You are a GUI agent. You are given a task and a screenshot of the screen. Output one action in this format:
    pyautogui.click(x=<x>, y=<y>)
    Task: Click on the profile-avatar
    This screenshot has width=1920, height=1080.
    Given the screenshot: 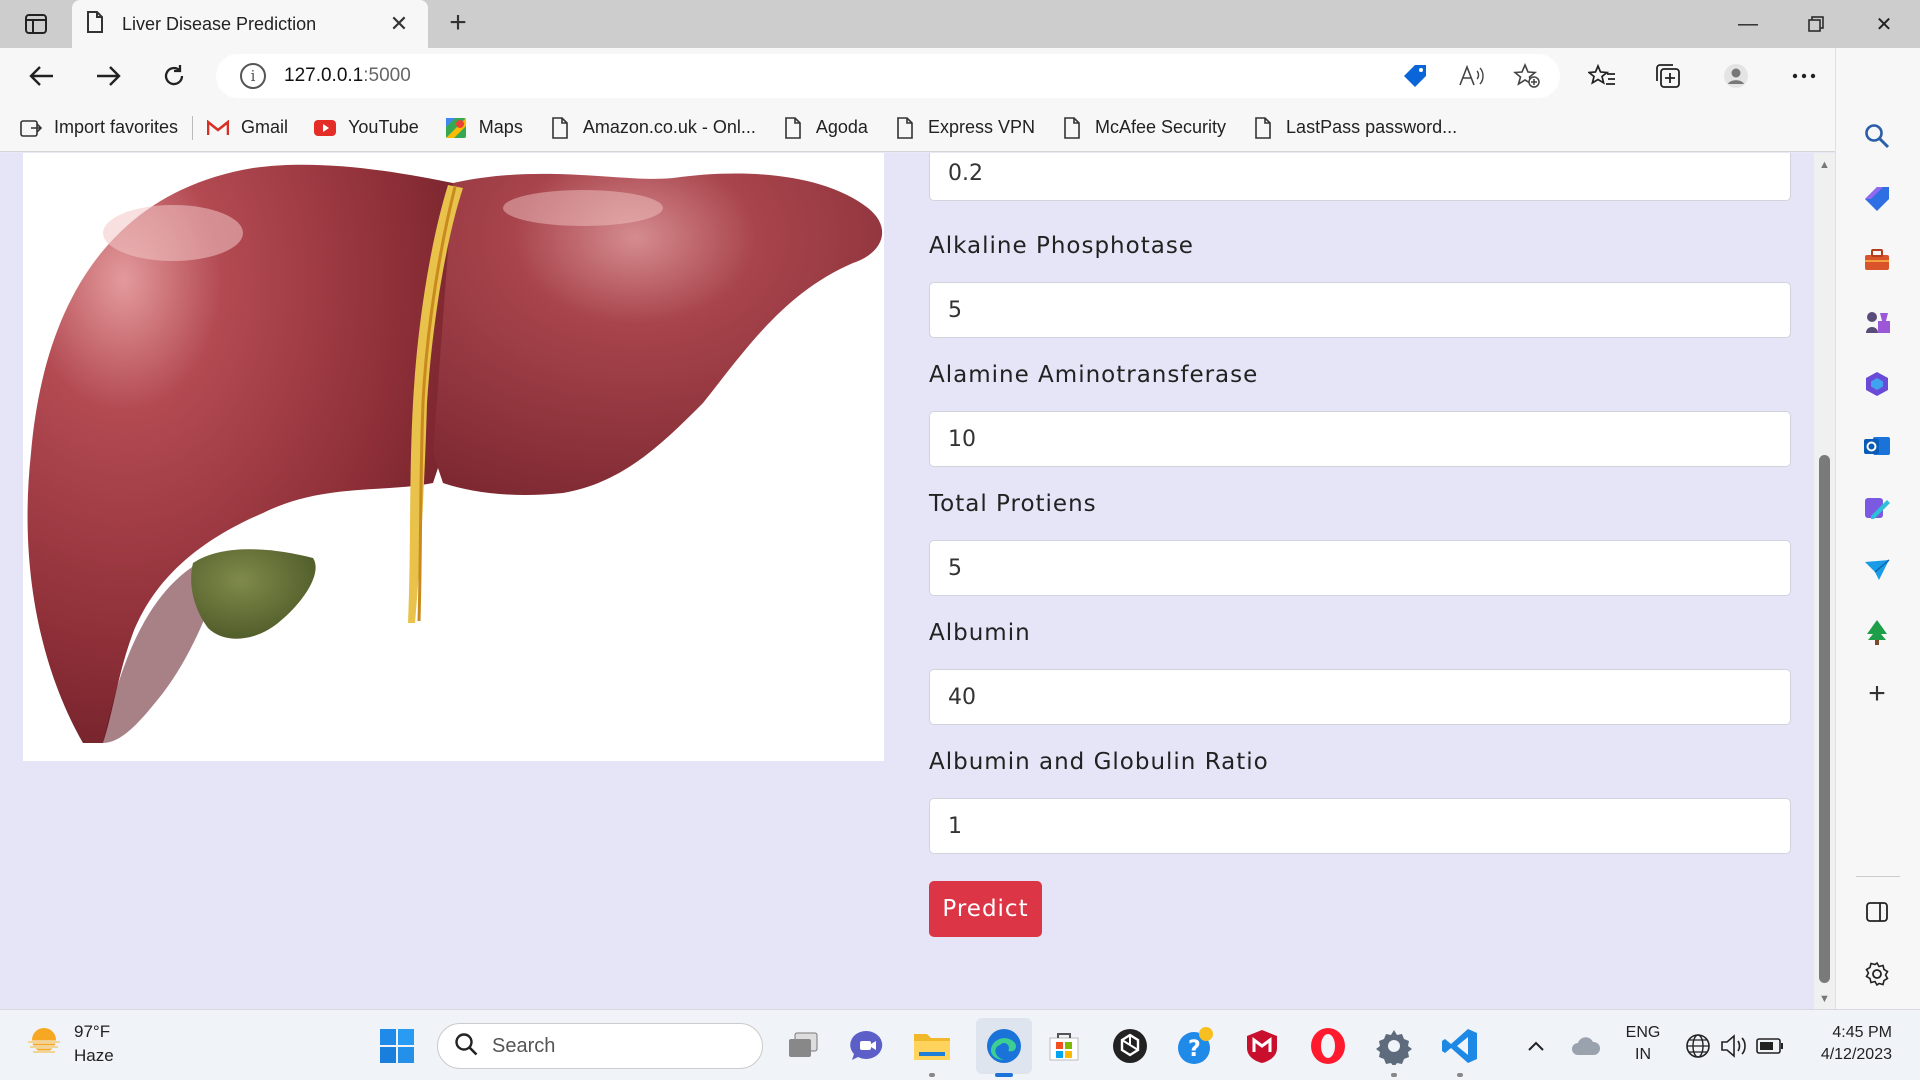 What is the action you would take?
    pyautogui.click(x=1736, y=76)
    